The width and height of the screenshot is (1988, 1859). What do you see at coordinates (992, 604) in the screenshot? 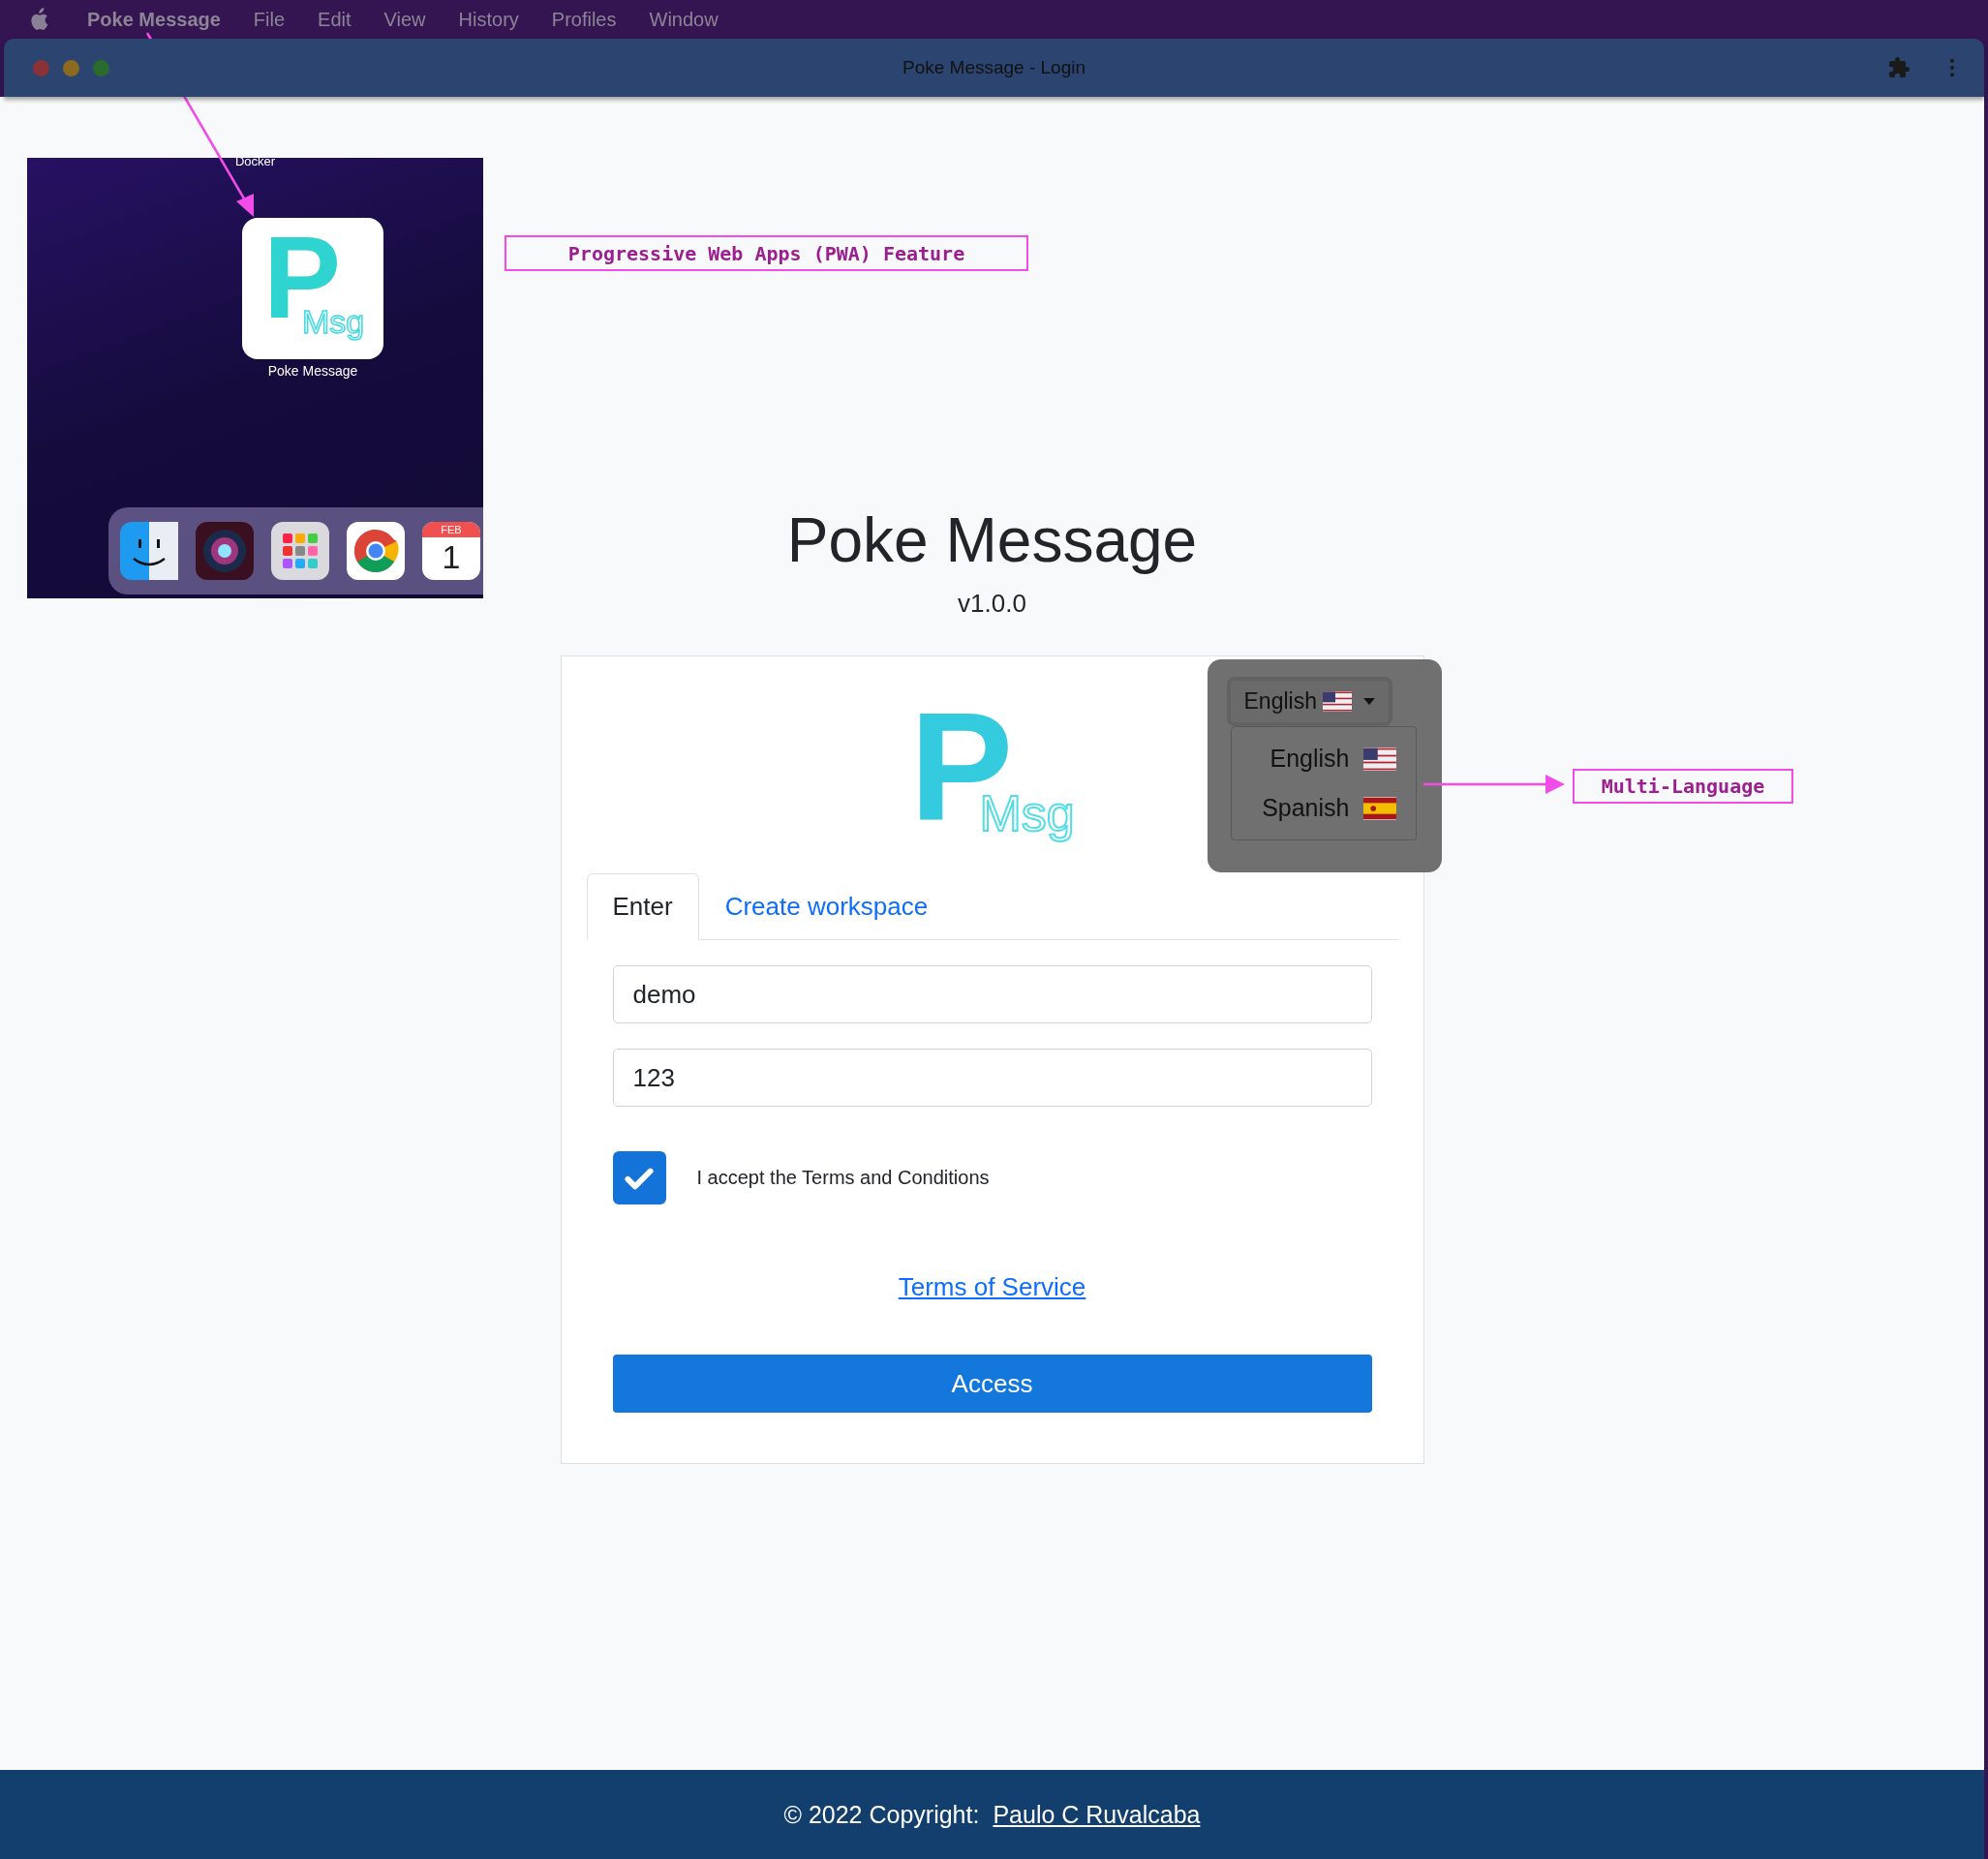
I see `version-label: v1.0.0` at bounding box center [992, 604].